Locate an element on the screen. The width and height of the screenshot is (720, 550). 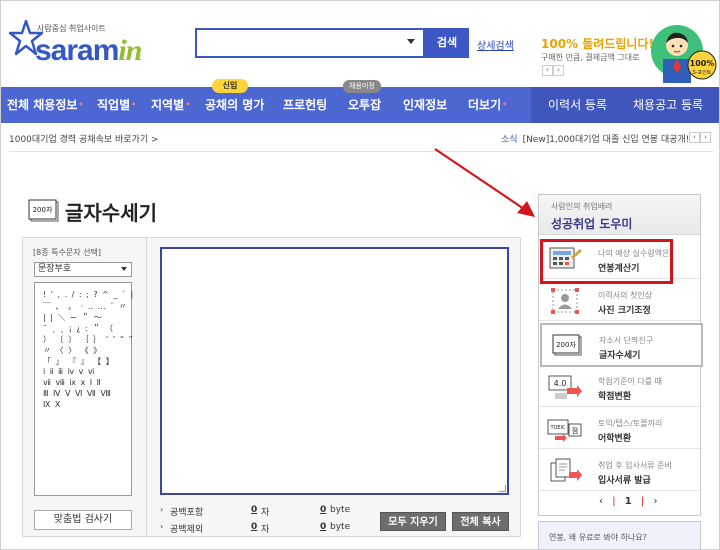
document-issue-icon is located at coordinates (566, 470).